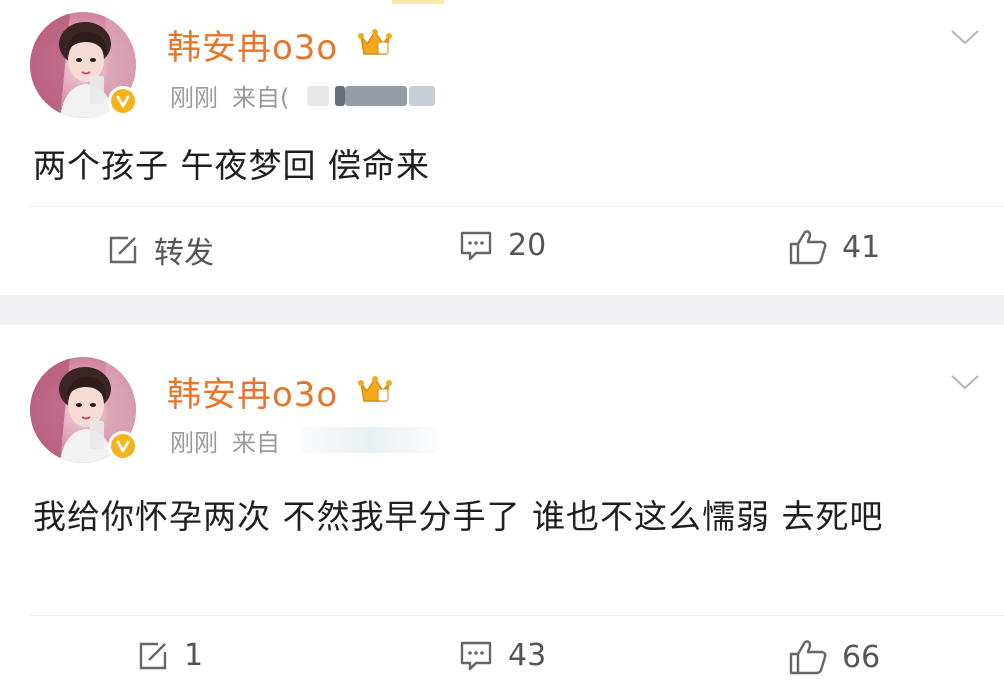  What do you see at coordinates (184, 253) in the screenshot?
I see `repost-label: 转发` at bounding box center [184, 253].